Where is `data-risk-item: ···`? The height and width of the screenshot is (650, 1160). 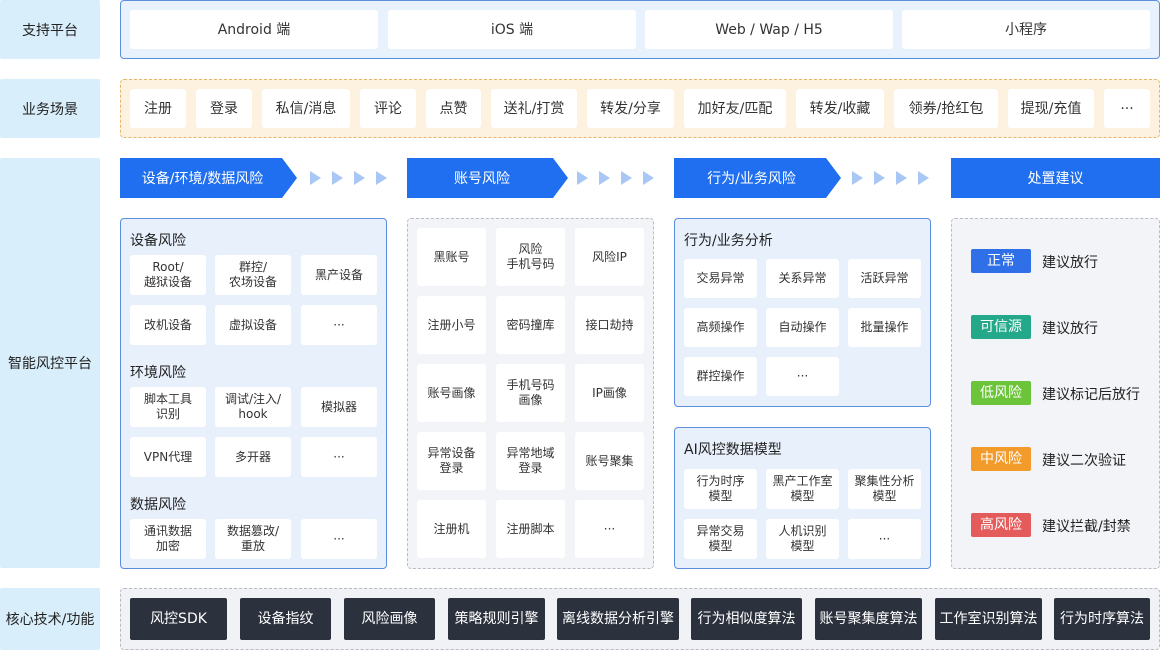
data-risk-item: ··· is located at coordinates (339, 539).